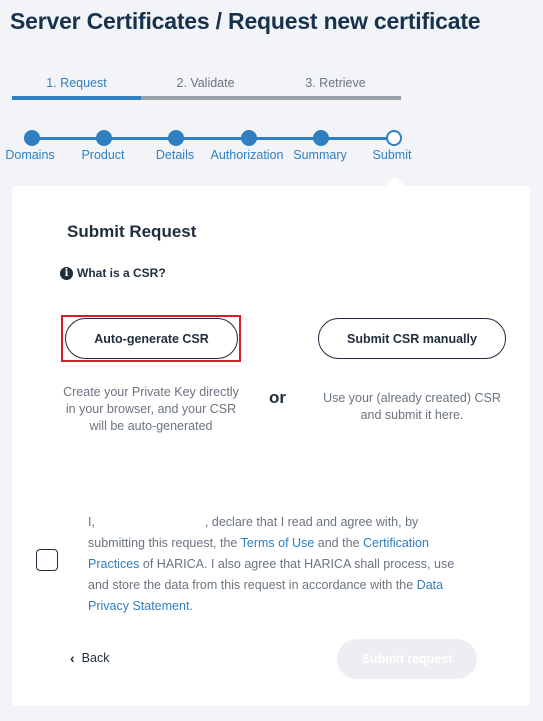  Describe the element at coordinates (175, 155) in the screenshot. I see `step-details-label: Details` at that location.